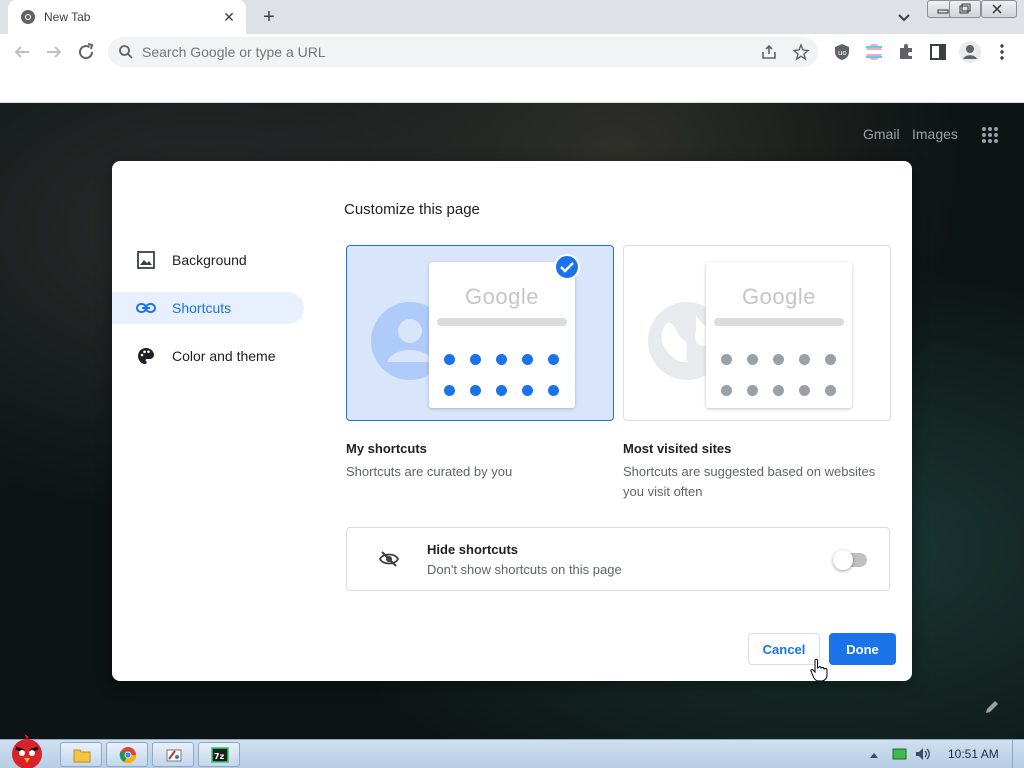  What do you see at coordinates (126, 53) in the screenshot?
I see `search-icon` at bounding box center [126, 53].